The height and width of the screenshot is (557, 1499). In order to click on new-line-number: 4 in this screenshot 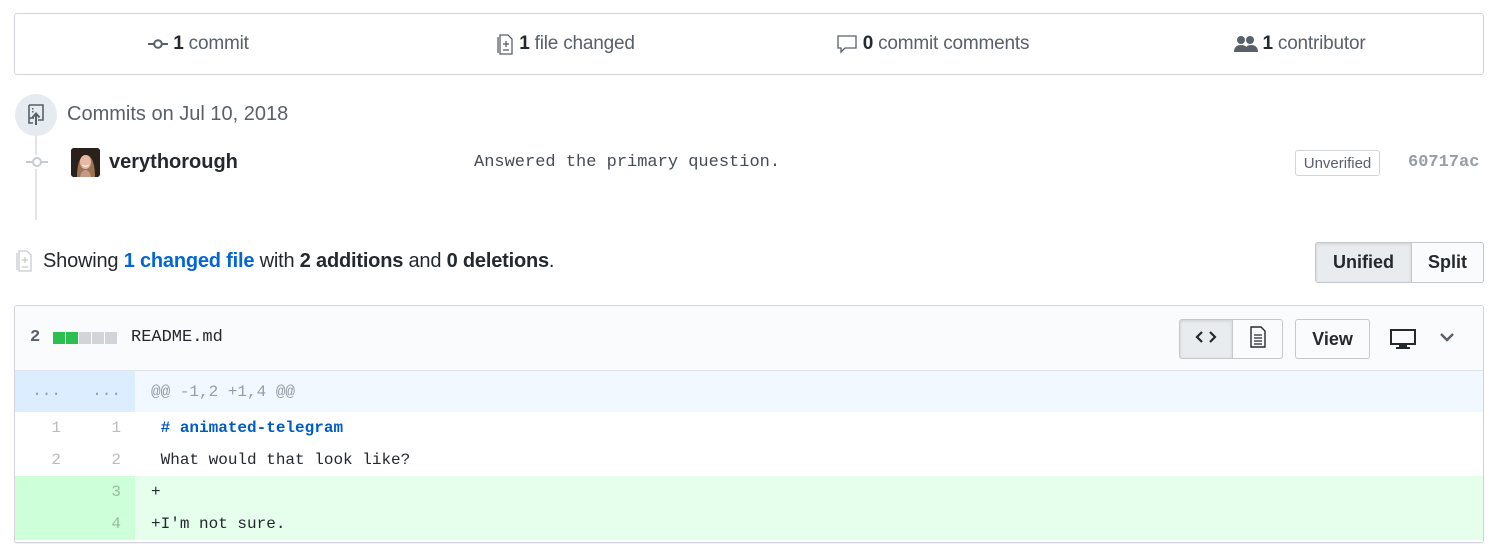, I will do `click(105, 524)`.